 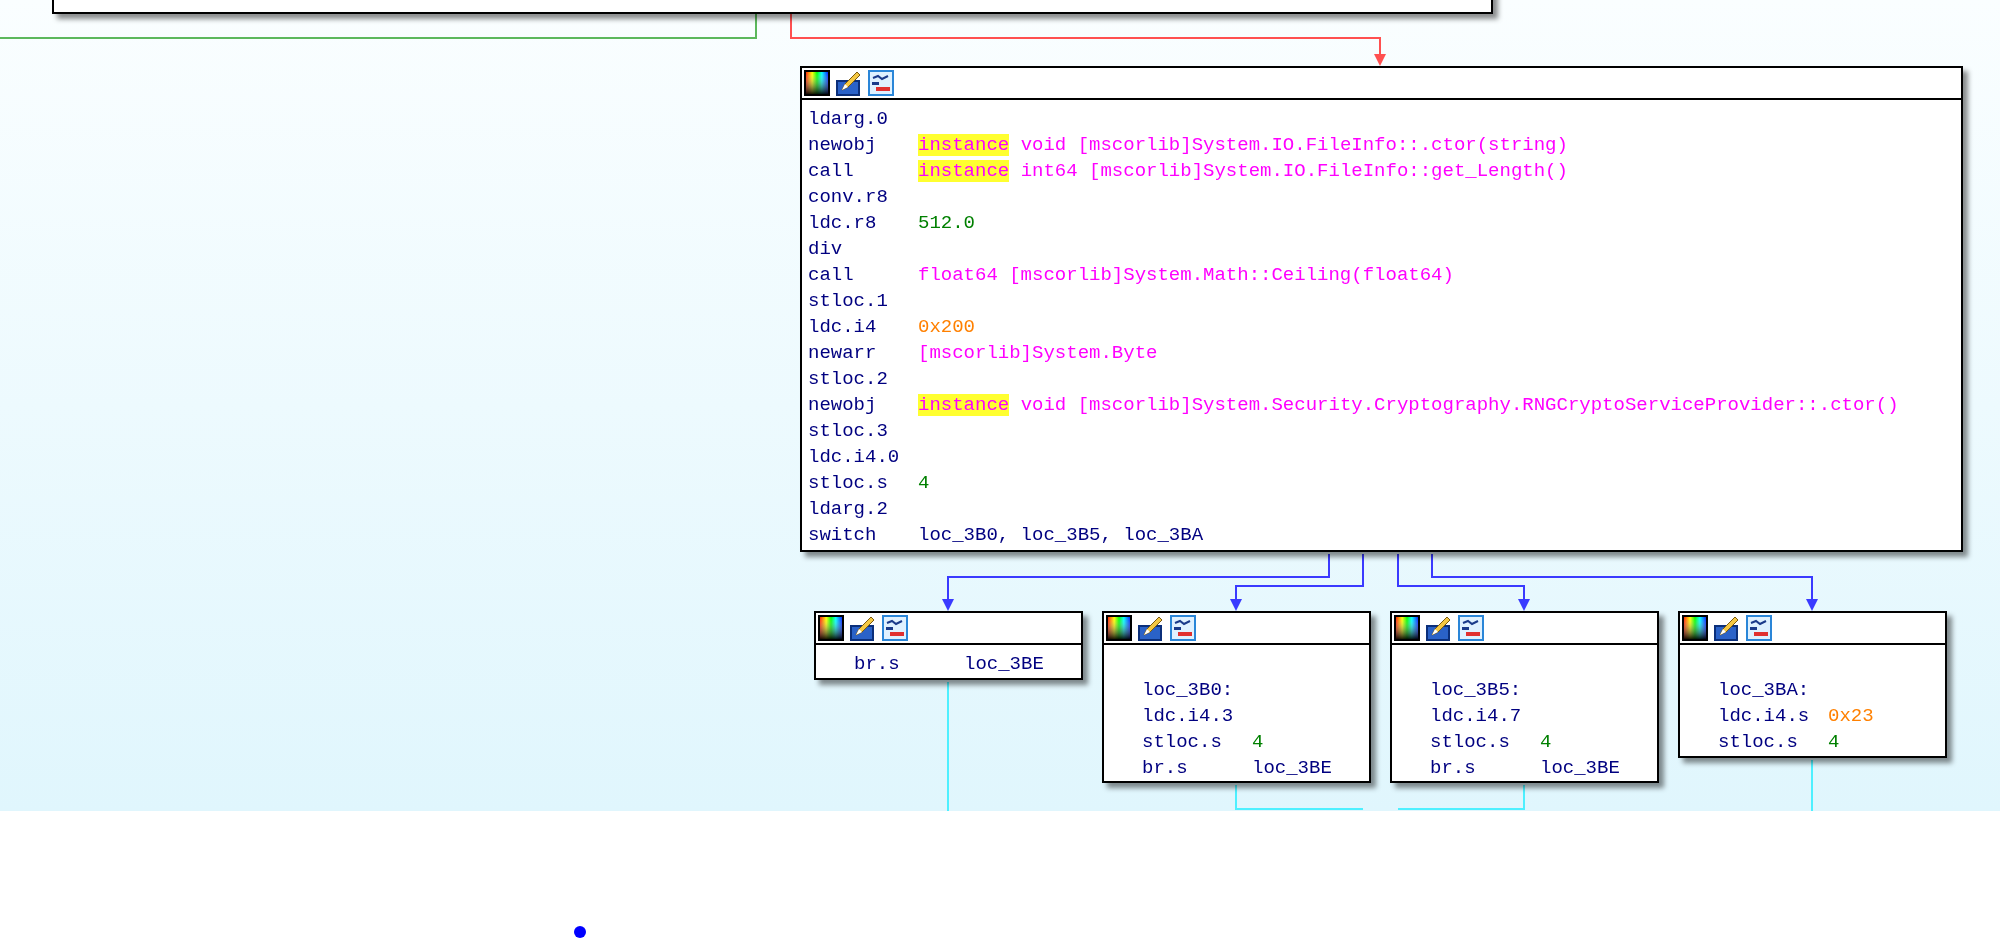 I want to click on code-line: stloc.2, so click(x=848, y=379).